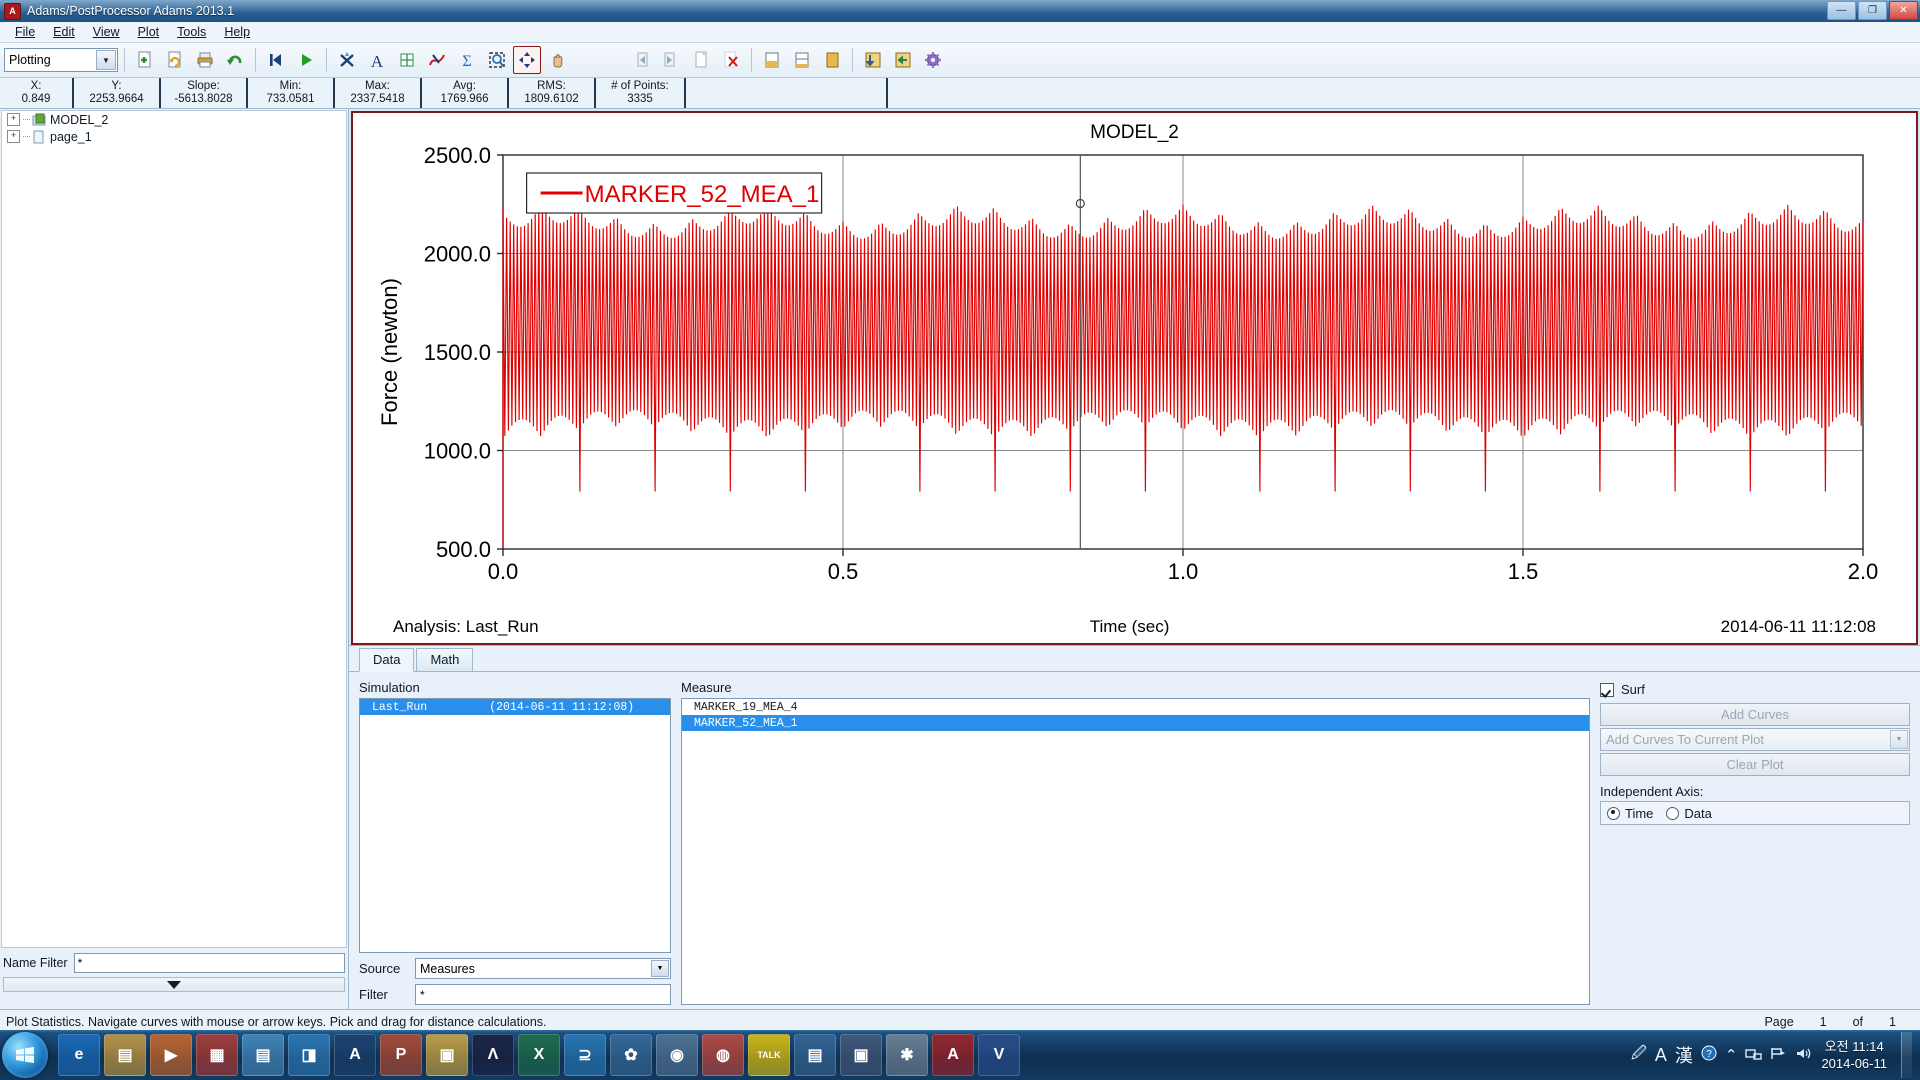  I want to click on plot-timestamp: 2014-06-11 11:12:08, so click(1798, 626).